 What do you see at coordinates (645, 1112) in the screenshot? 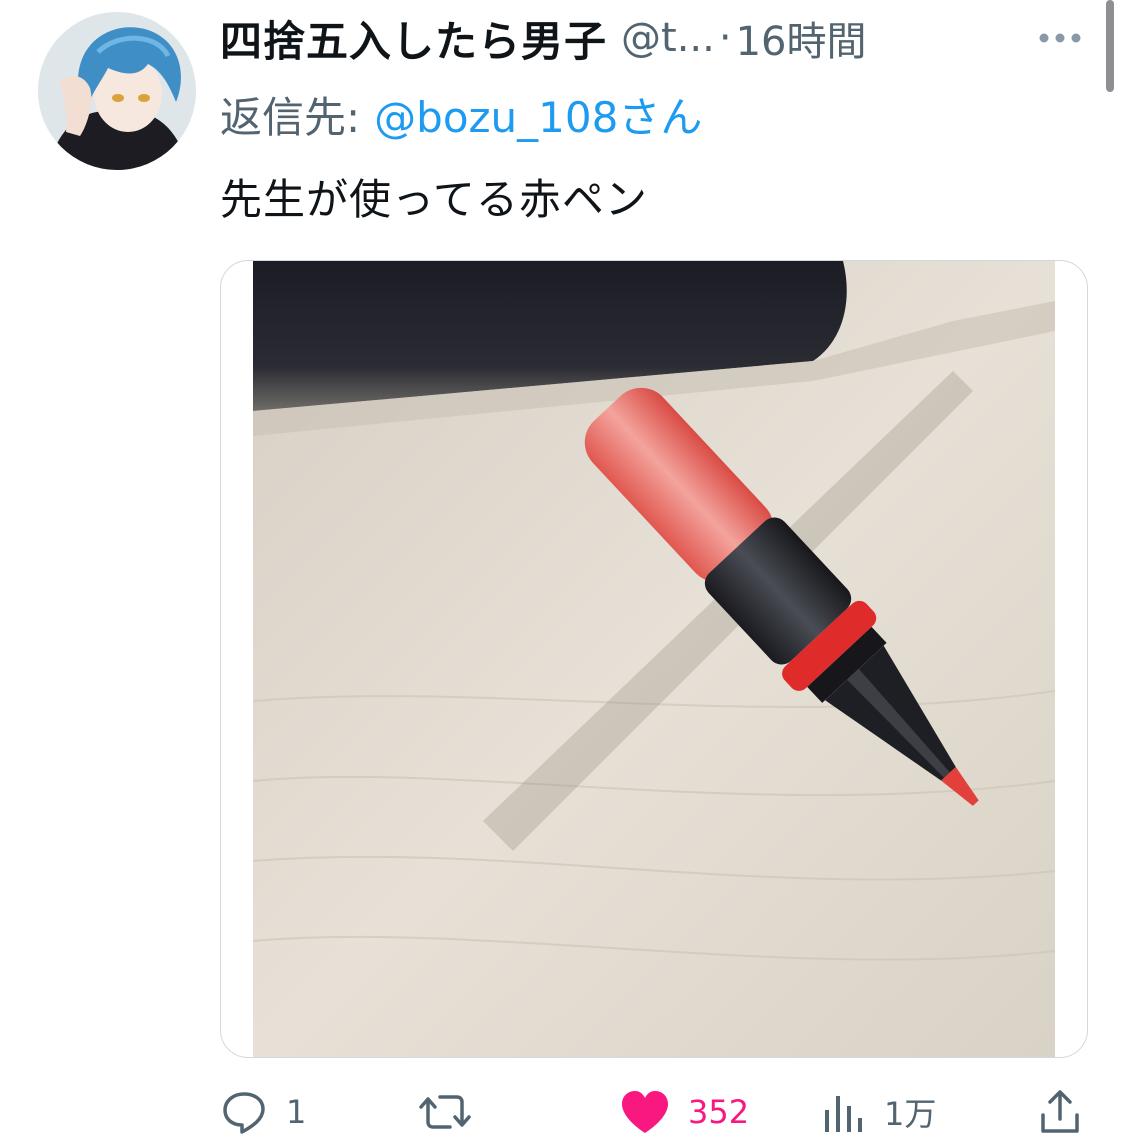
I see `heart-icon` at bounding box center [645, 1112].